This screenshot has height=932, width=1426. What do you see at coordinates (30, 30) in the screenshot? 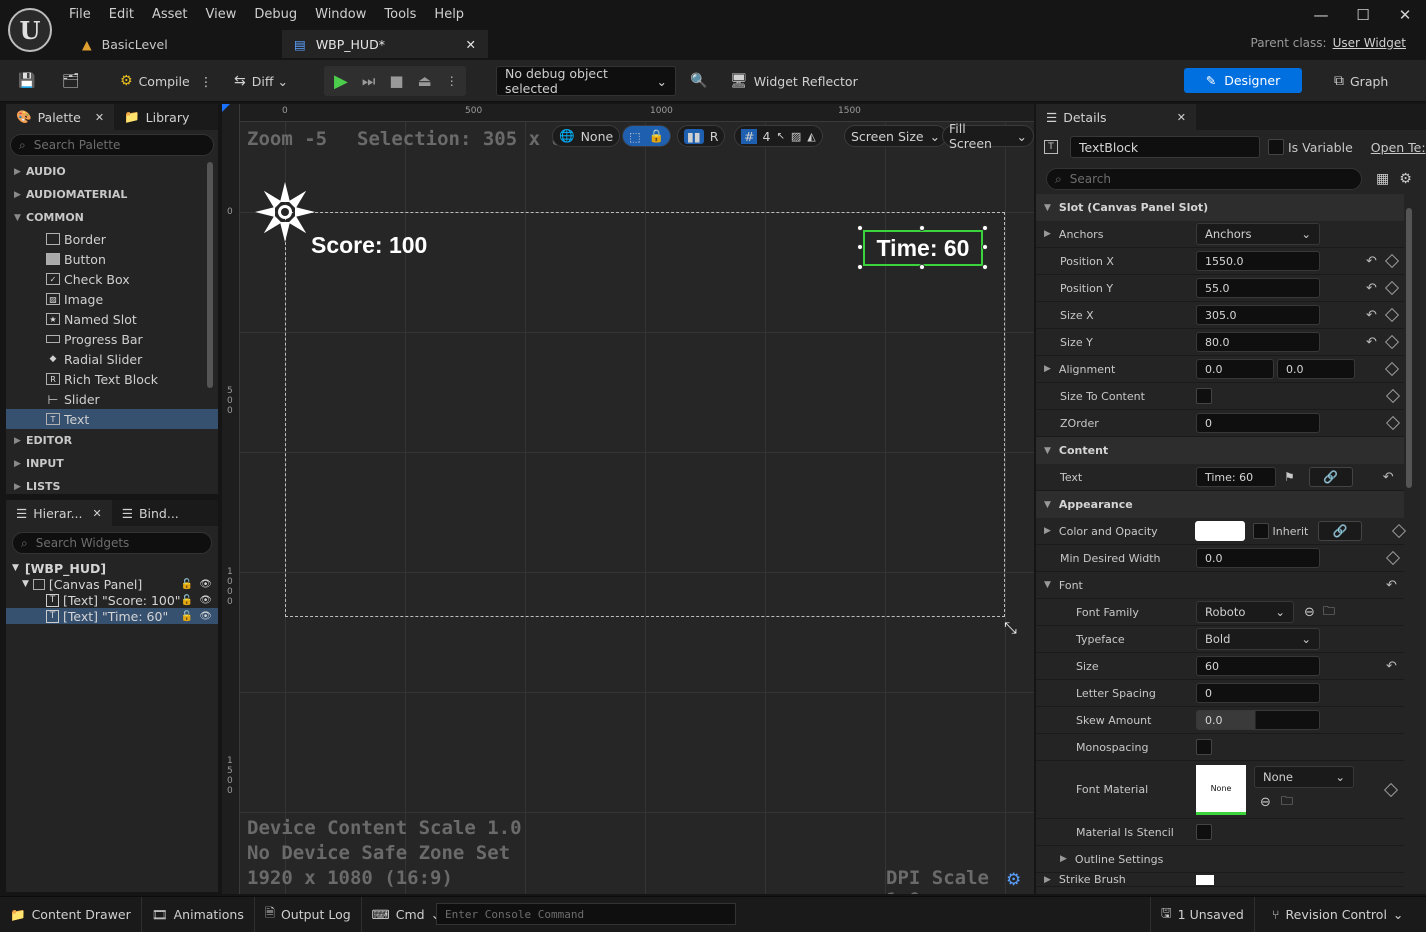
I see `unreal-logo-icon: U` at bounding box center [30, 30].